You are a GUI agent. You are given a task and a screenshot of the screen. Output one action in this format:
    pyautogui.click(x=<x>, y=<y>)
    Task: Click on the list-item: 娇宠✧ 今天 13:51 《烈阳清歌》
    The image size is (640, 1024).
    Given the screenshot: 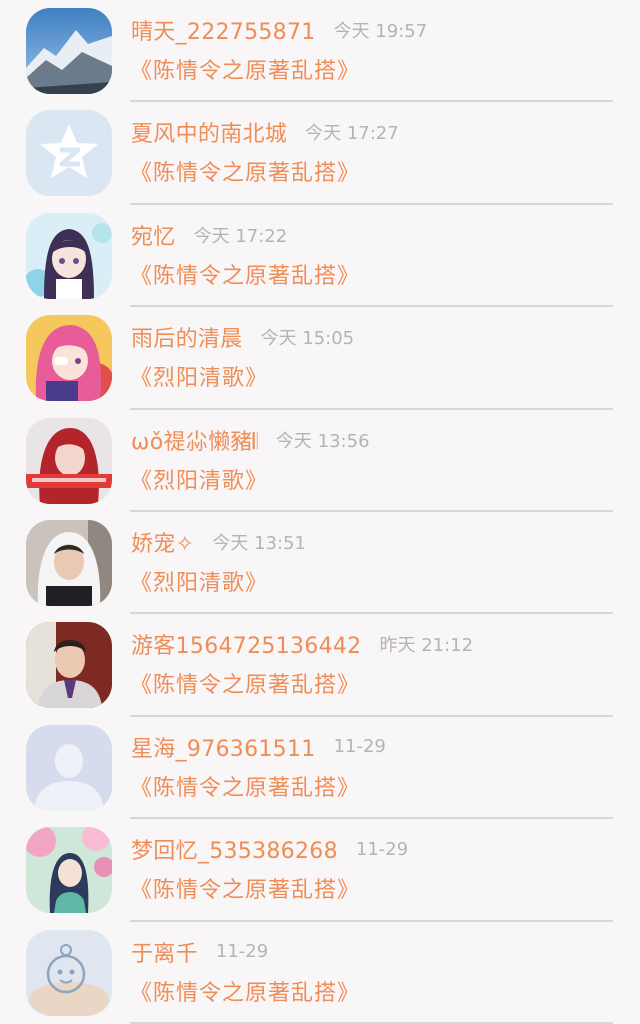 What is the action you would take?
    pyautogui.click(x=320, y=563)
    